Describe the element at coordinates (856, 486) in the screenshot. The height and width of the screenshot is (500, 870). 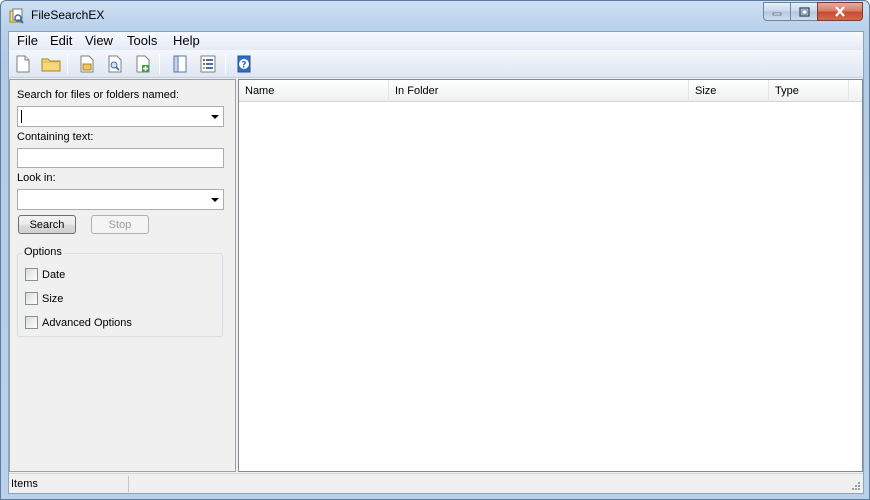
I see `resize-grip-icon` at that location.